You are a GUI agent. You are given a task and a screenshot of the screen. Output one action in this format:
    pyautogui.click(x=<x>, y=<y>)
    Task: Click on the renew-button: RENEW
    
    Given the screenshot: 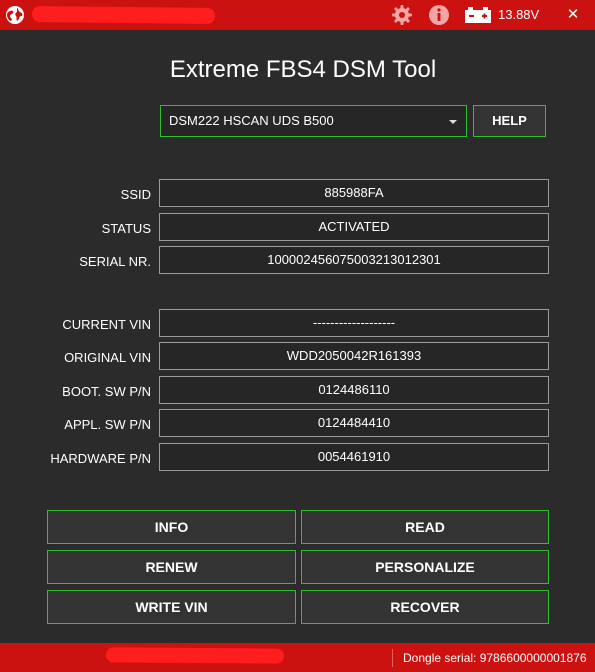 What is the action you would take?
    pyautogui.click(x=171, y=567)
    